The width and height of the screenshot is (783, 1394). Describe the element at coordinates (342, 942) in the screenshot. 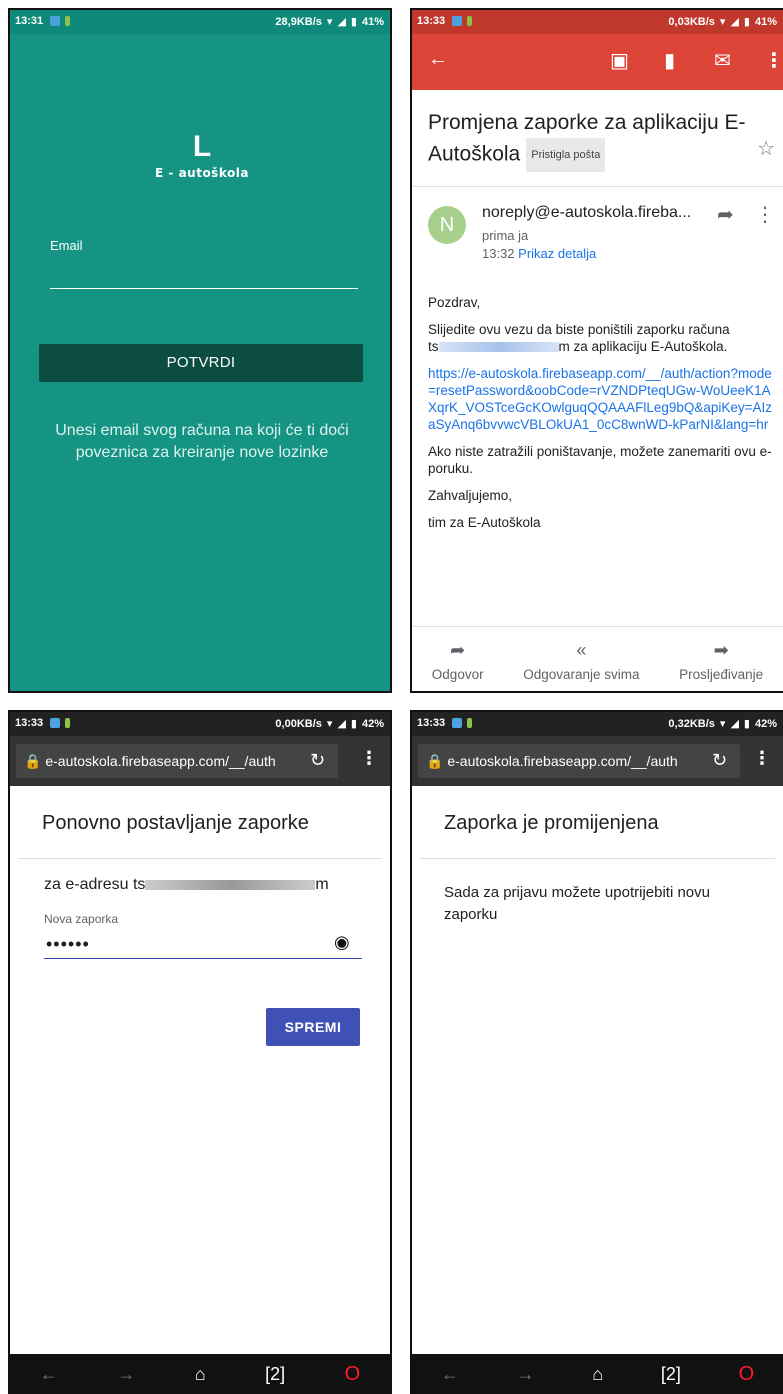

I see `eye-icon: ◉` at that location.